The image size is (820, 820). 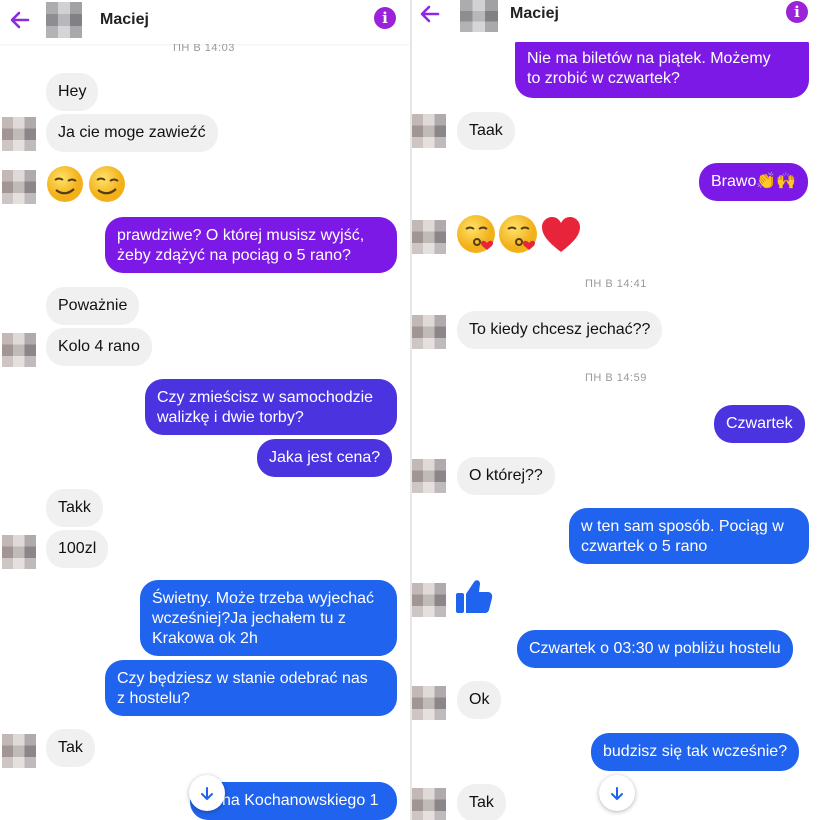 What do you see at coordinates (649, 58) in the screenshot?
I see `message-line: Nie ma biletów na piątek. Możemy` at bounding box center [649, 58].